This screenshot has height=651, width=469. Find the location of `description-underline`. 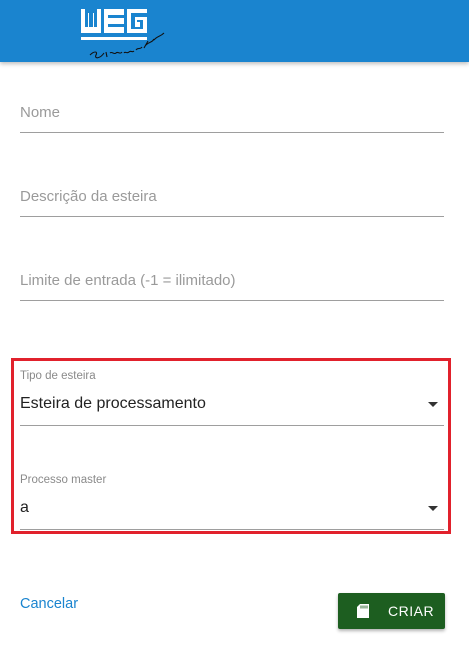

description-underline is located at coordinates (232, 216).